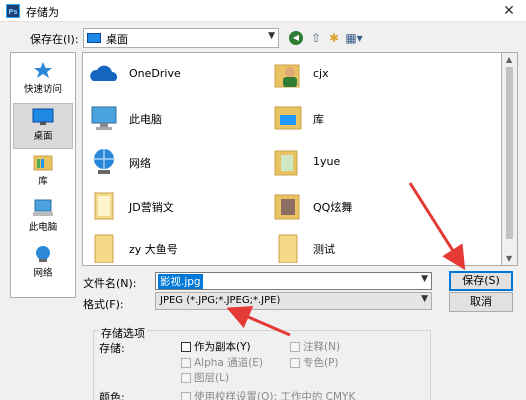 The height and width of the screenshot is (400, 526). I want to click on as-copy-checkbox: 作为副本(Y), so click(216, 346).